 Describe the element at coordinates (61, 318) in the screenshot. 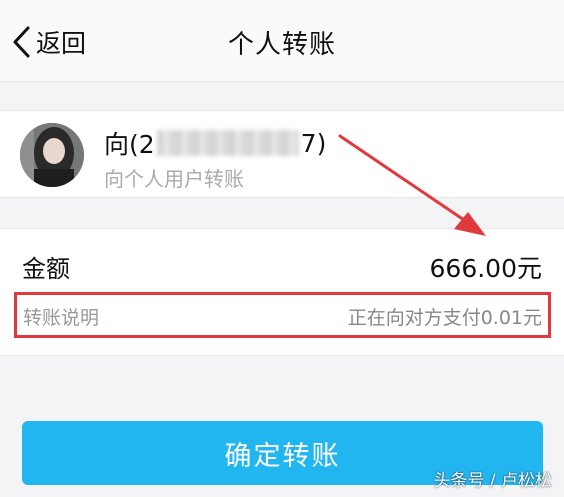

I see `transfer-note-label: 转账说明` at that location.